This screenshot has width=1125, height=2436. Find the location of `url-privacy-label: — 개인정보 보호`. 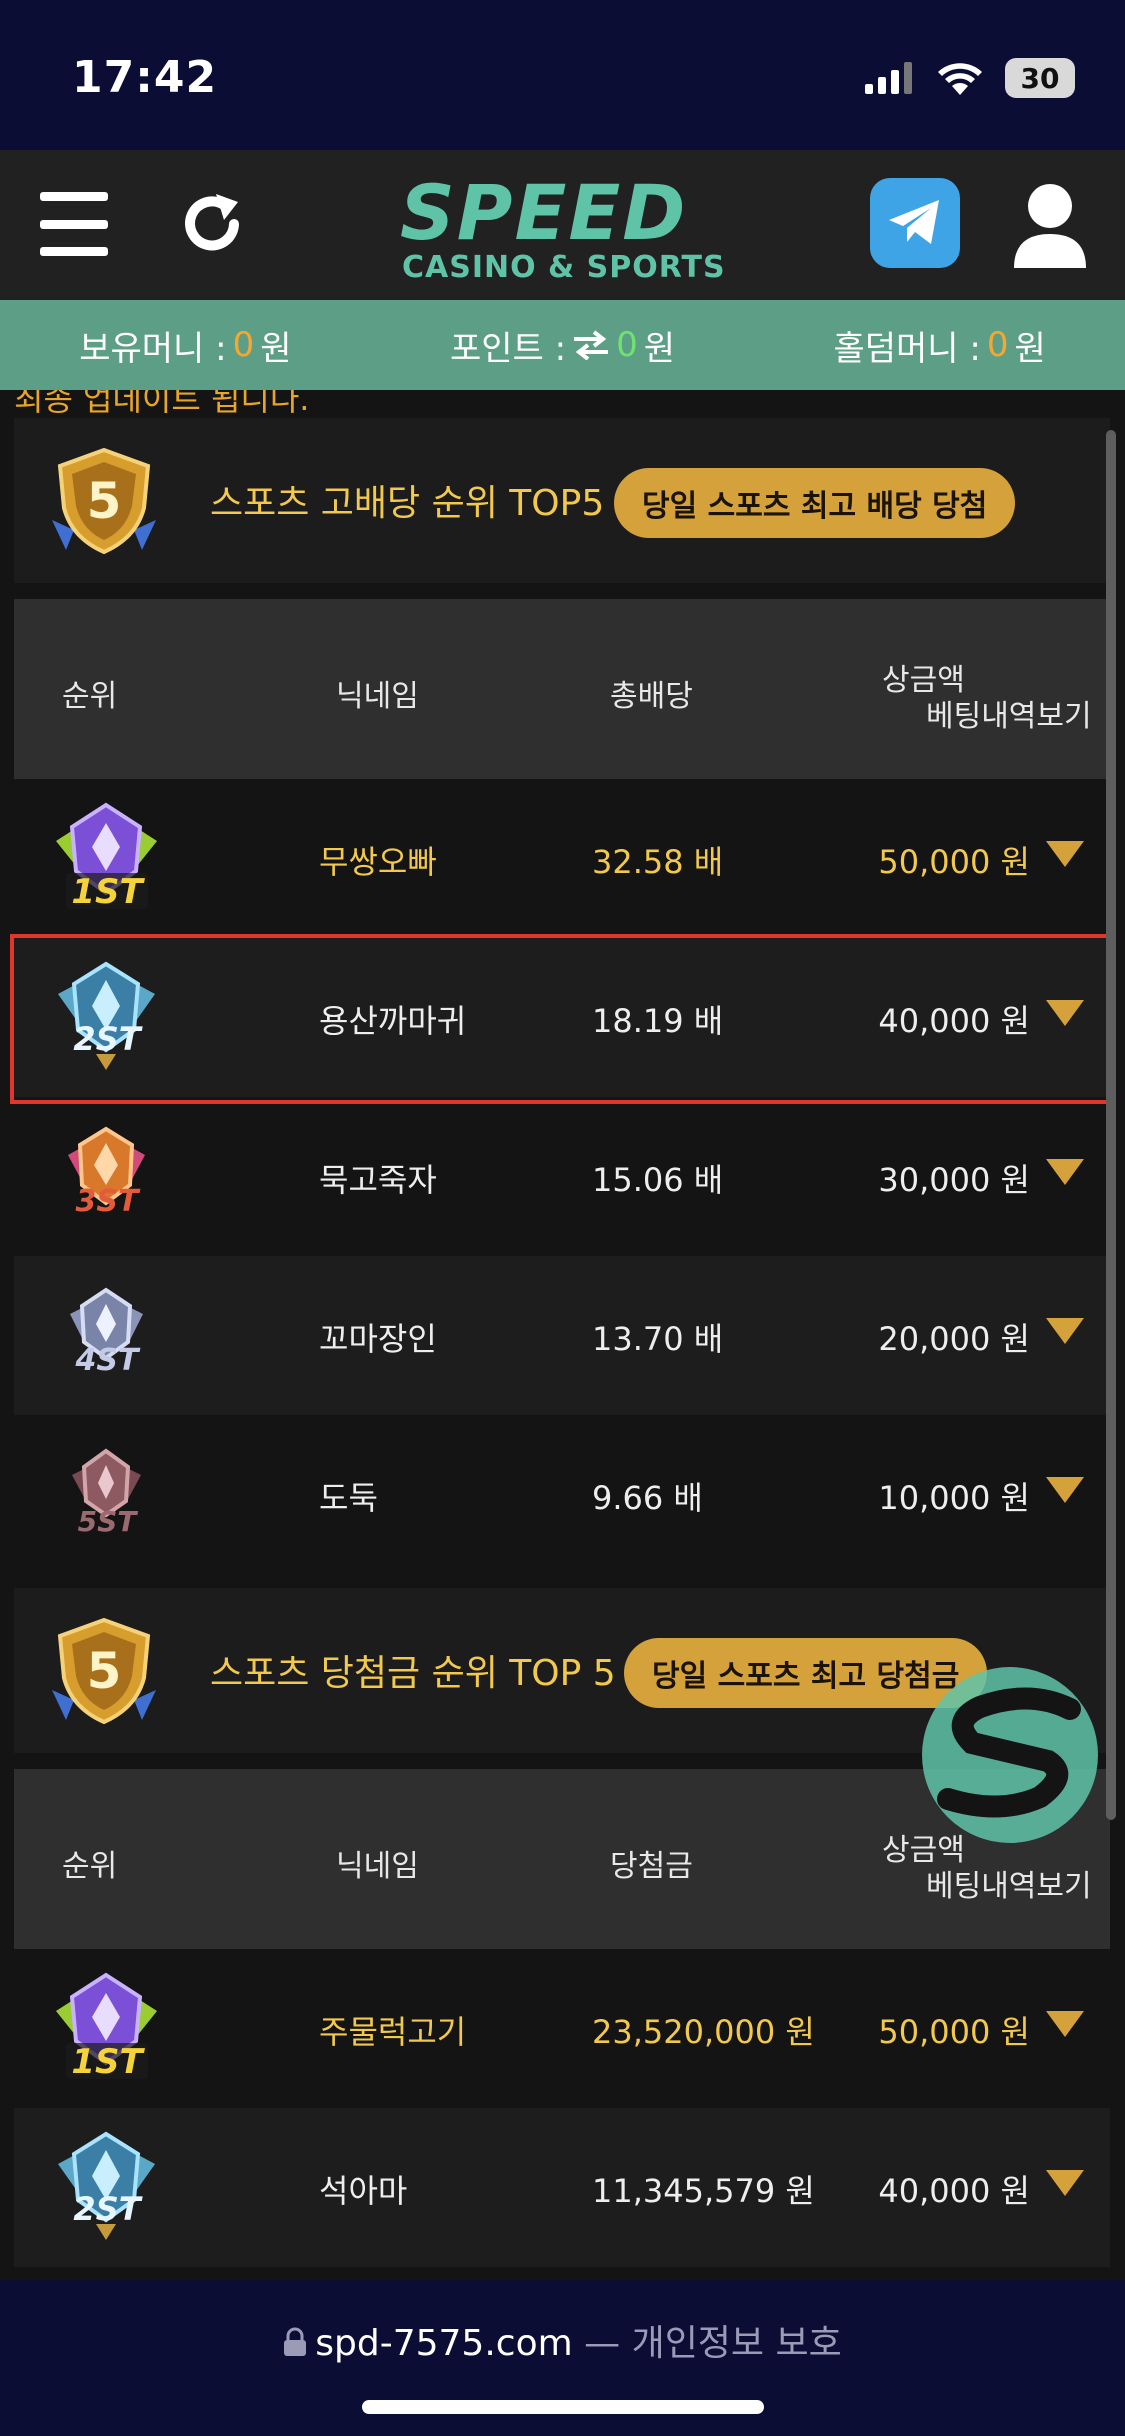

url-privacy-label: — 개인정보 보호 is located at coordinates (713, 2343).